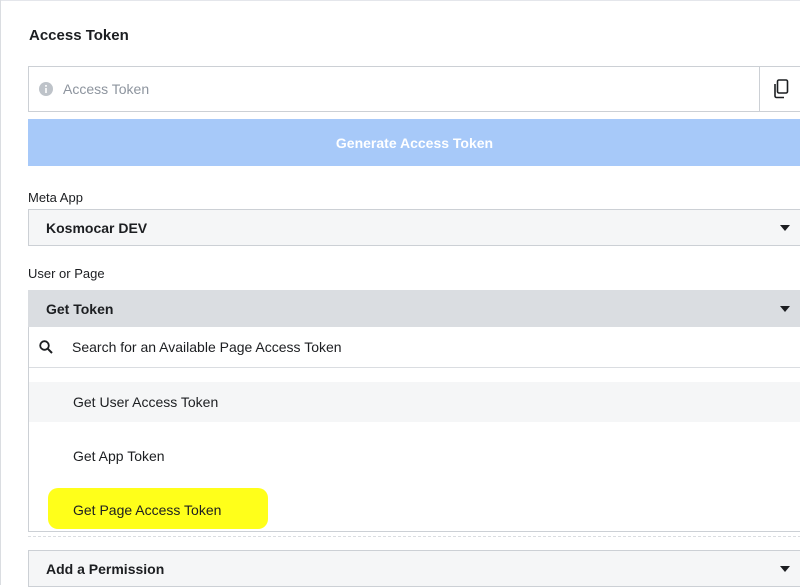 This screenshot has width=800, height=587. Describe the element at coordinates (414, 568) in the screenshot. I see `add-permission-select: Add a Permission` at that location.